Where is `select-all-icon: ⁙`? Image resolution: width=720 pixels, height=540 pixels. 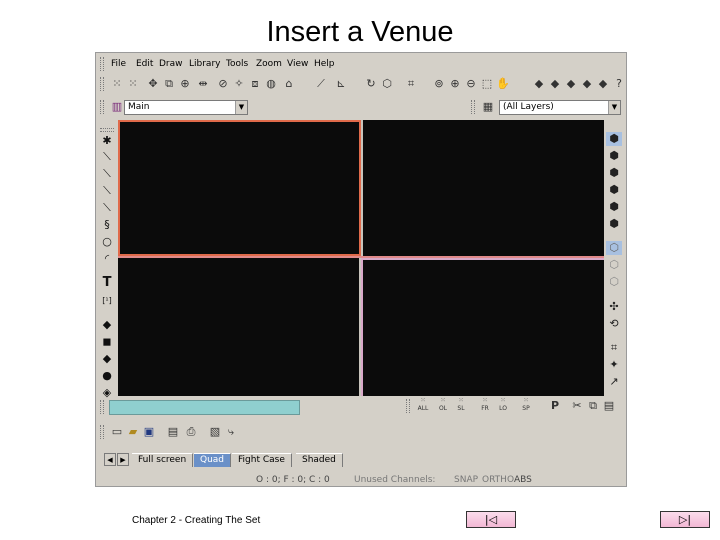 select-all-icon: ⁙ is located at coordinates (117, 84).